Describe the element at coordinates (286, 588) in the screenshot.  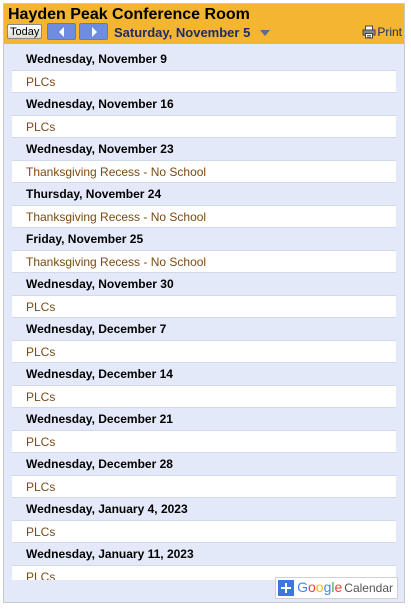
I see `plus-icon` at that location.